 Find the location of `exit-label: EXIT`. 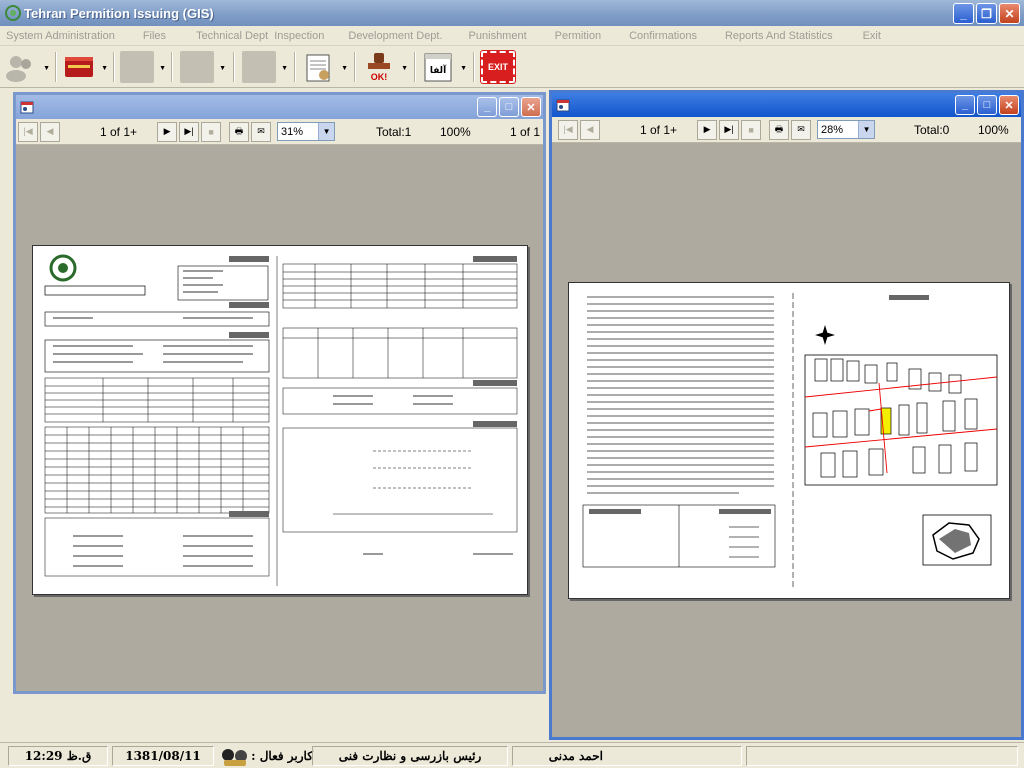

exit-label: EXIT is located at coordinates (497, 67).